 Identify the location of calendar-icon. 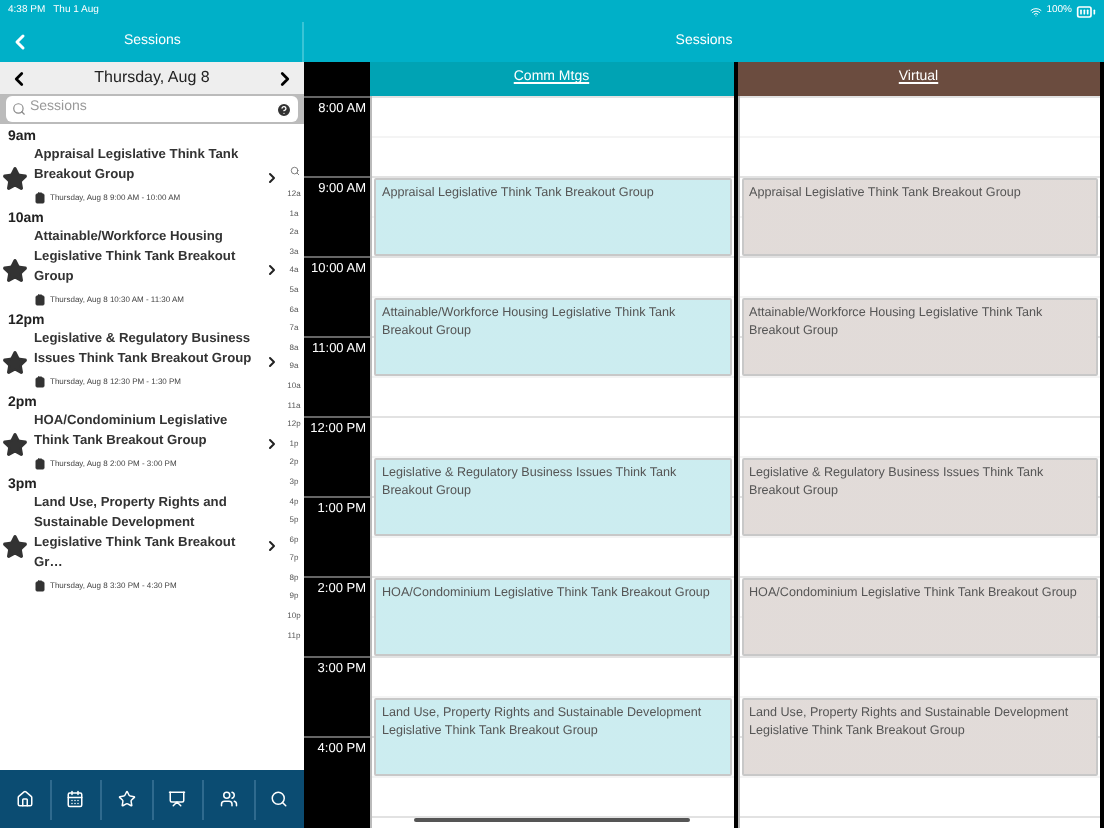
(75, 799).